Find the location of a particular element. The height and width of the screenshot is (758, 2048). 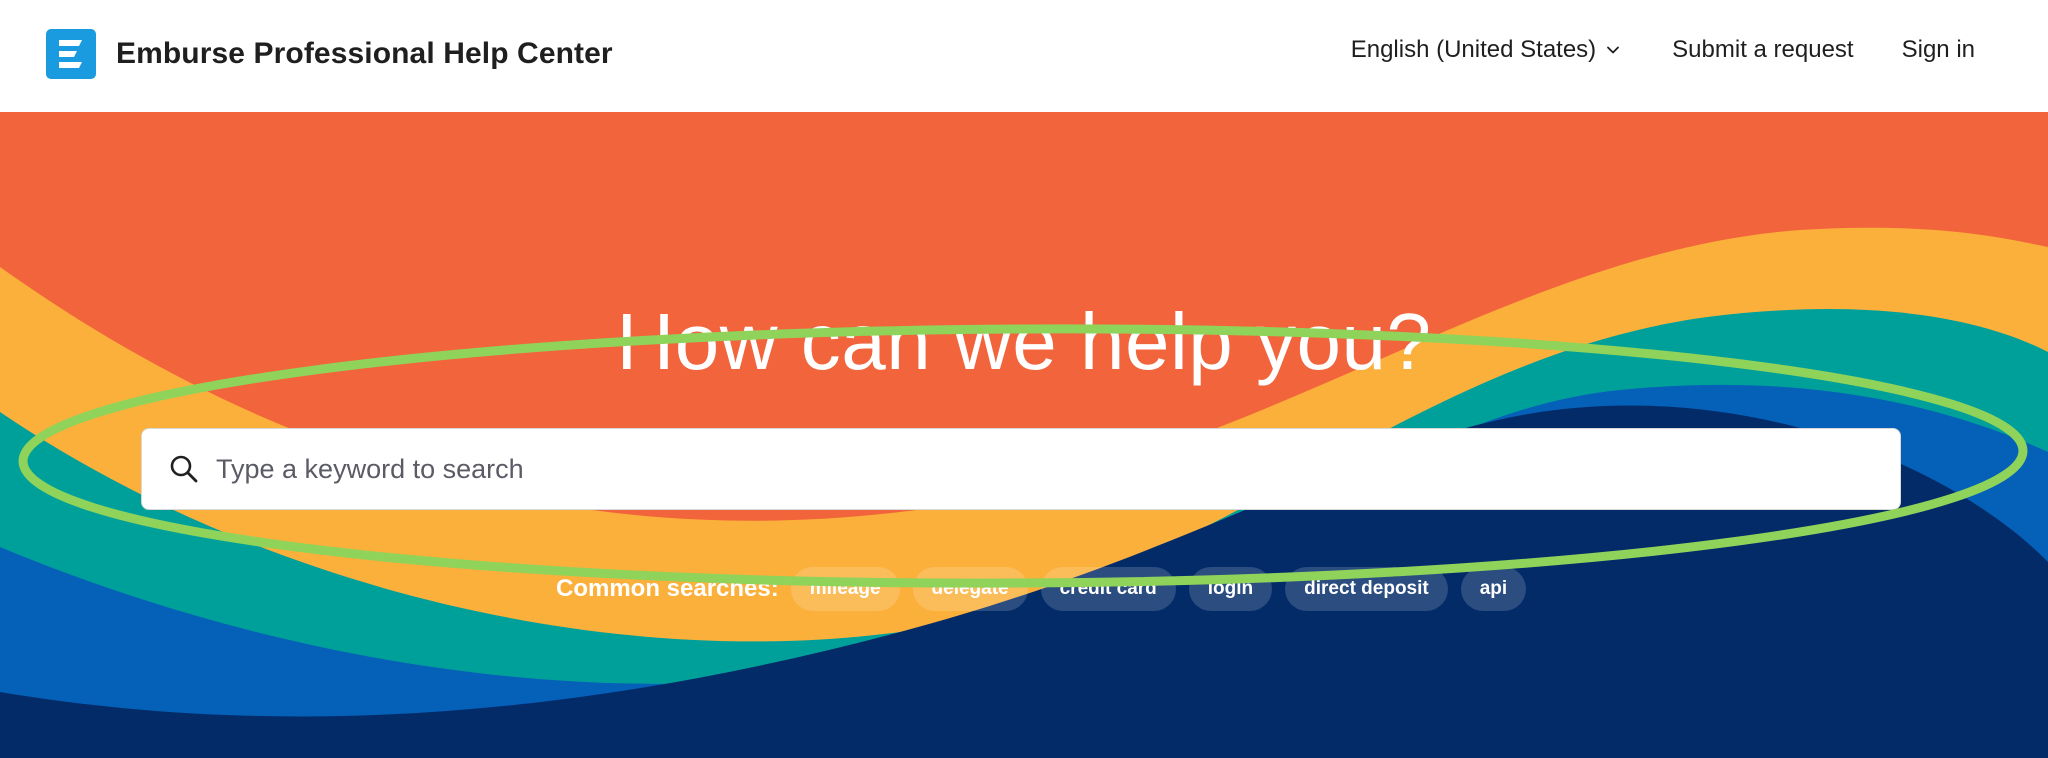

common-search-chip-api: api is located at coordinates (1493, 589).